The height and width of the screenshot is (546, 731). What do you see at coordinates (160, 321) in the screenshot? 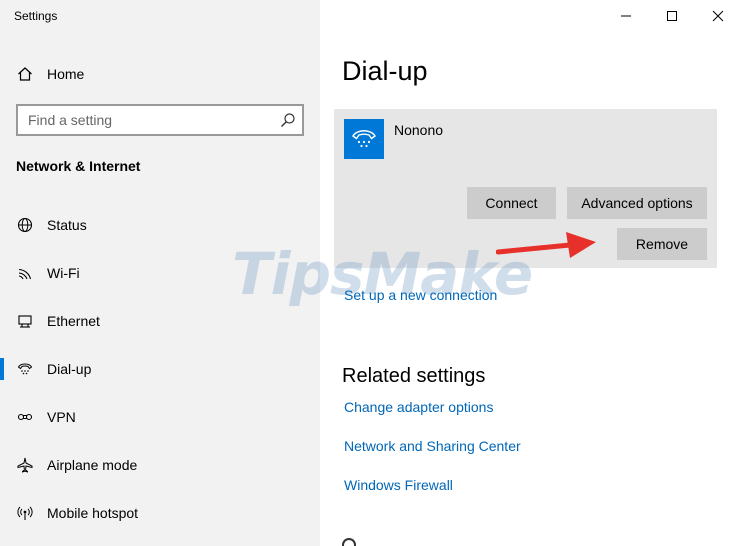
I see `sidebar-item-ethernet: Ethernet` at bounding box center [160, 321].